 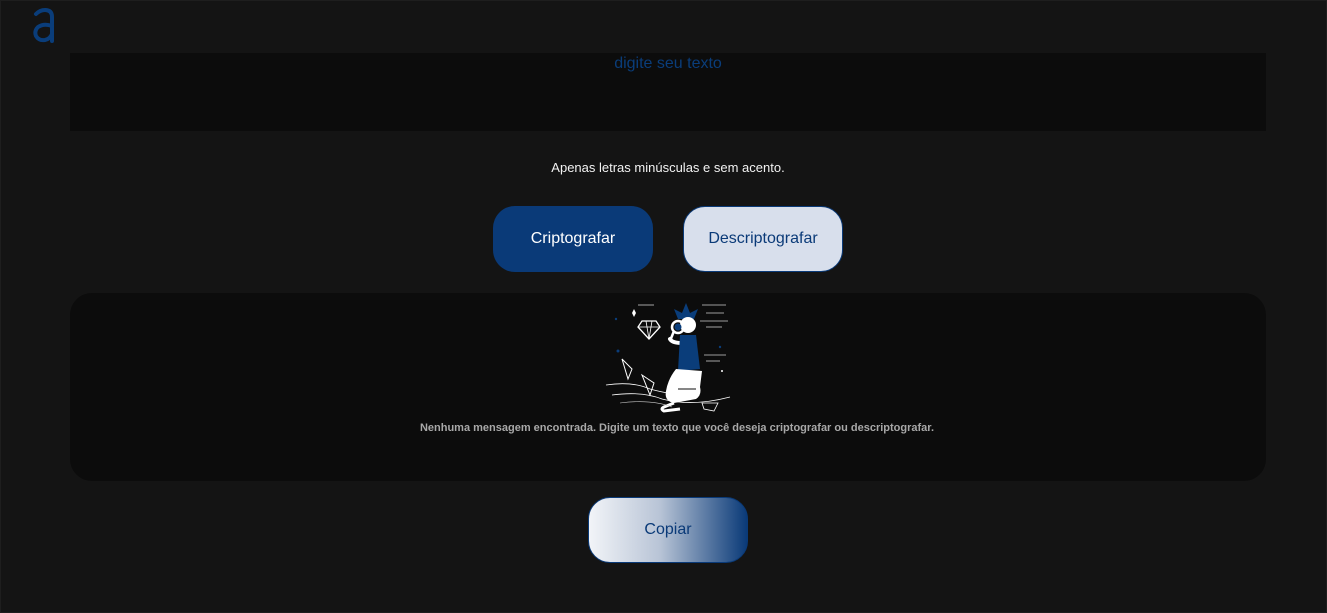 I want to click on alura-logo-icon, so click(x=45, y=26).